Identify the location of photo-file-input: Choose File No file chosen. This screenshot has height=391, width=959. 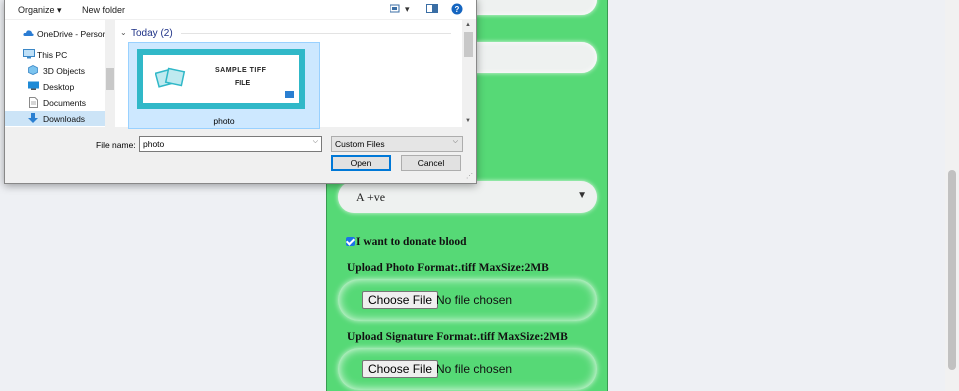
(467, 300).